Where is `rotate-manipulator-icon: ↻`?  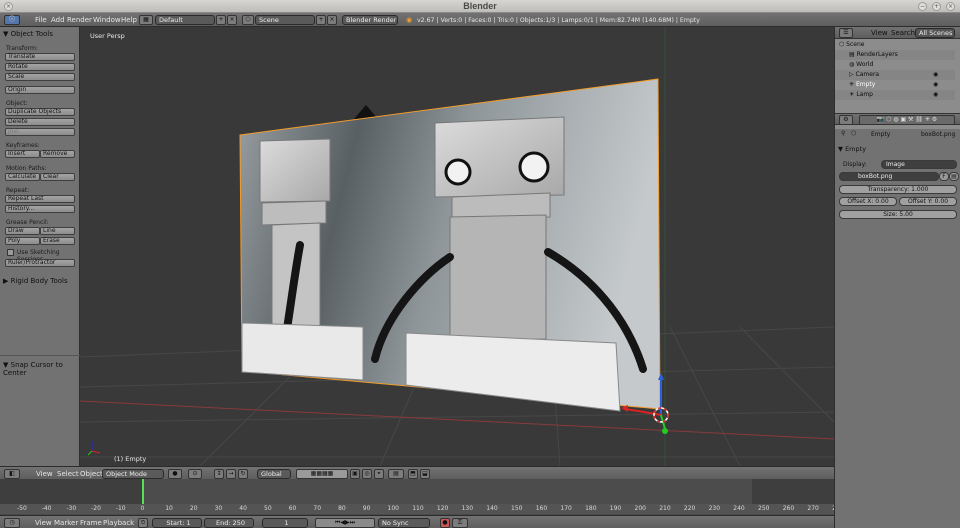
rotate-manipulator-icon: ↻ is located at coordinates (243, 474).